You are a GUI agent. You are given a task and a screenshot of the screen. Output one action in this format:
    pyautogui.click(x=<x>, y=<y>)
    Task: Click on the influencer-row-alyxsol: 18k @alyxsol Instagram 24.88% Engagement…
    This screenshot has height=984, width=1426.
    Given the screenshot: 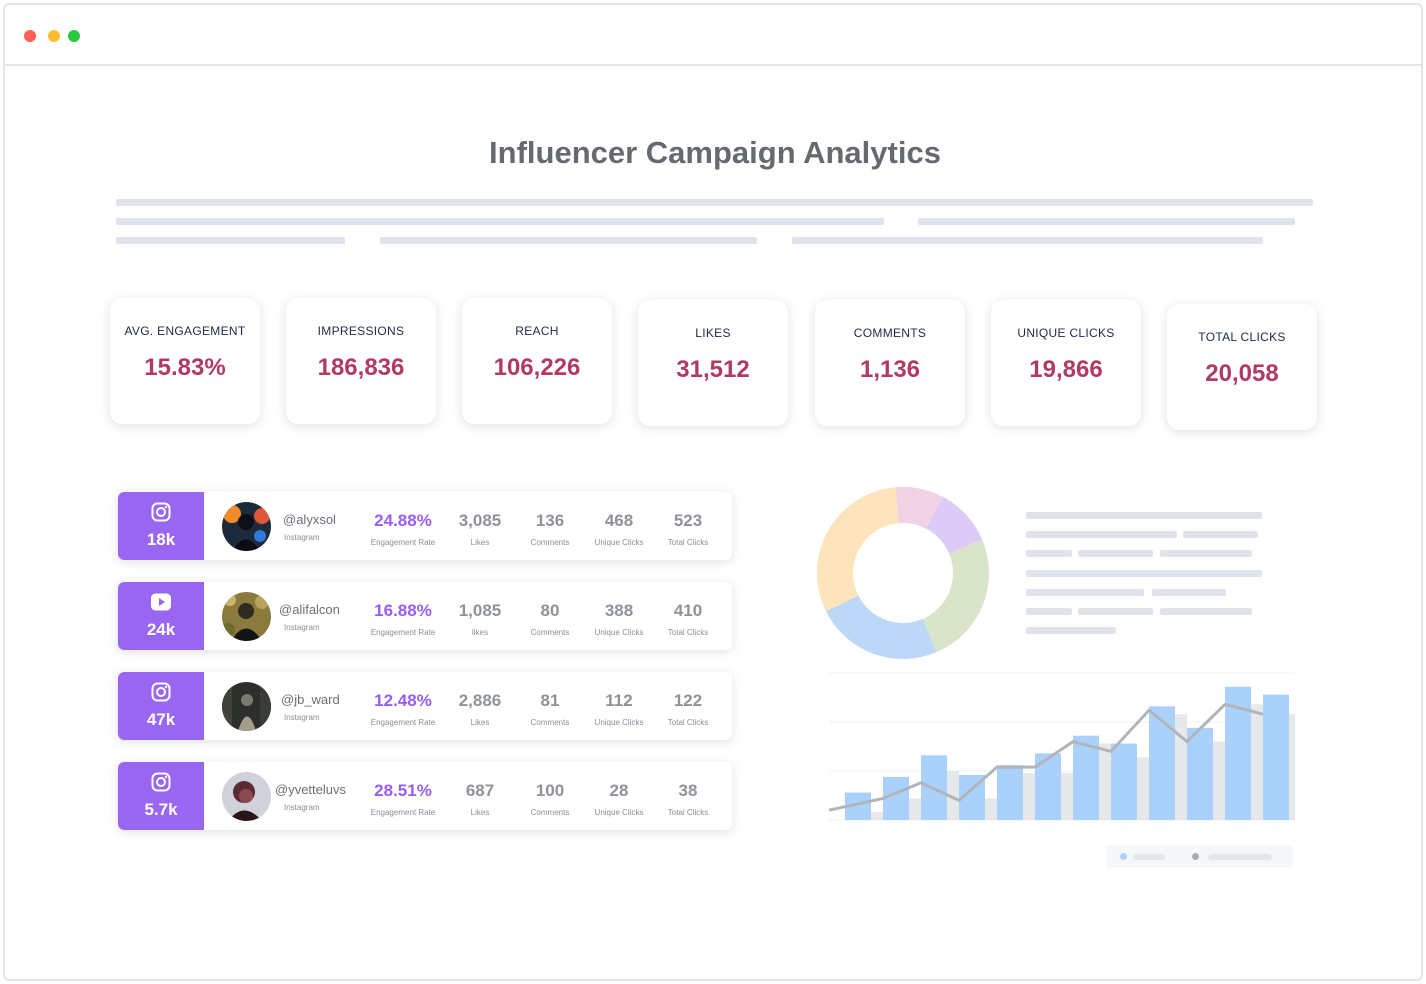 What is the action you would take?
    pyautogui.click(x=425, y=526)
    